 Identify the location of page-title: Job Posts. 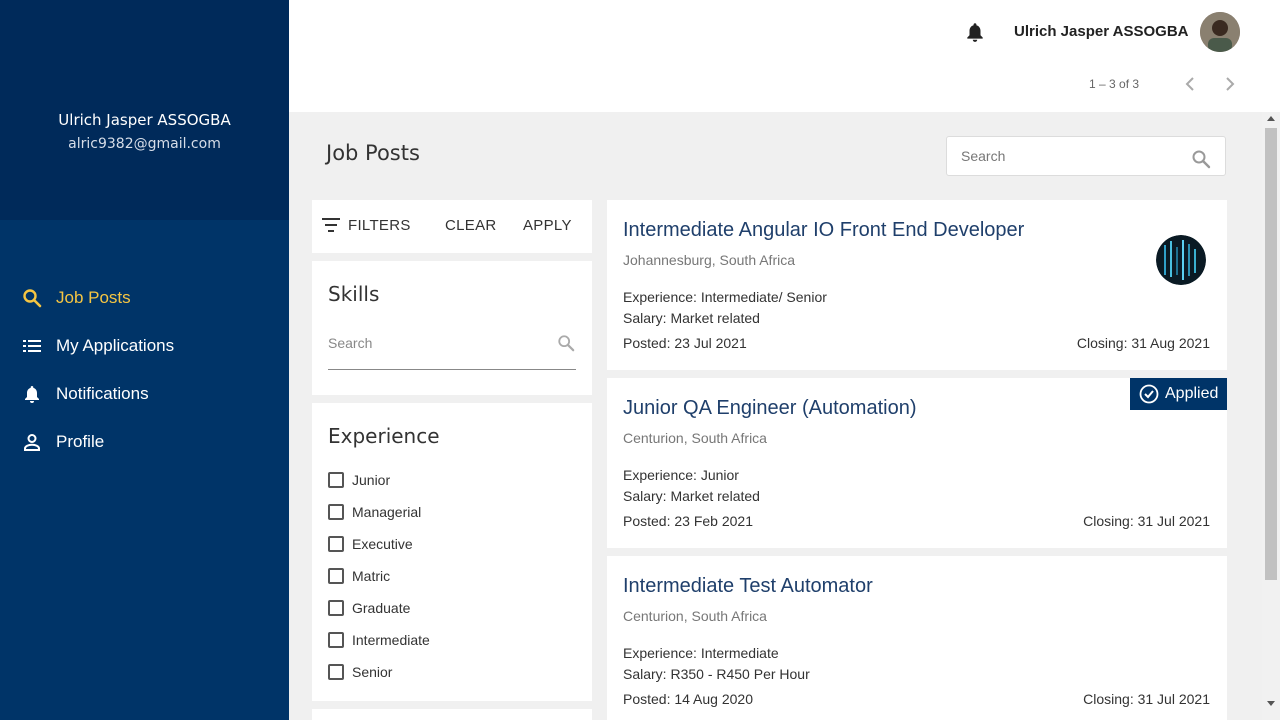
(373, 153).